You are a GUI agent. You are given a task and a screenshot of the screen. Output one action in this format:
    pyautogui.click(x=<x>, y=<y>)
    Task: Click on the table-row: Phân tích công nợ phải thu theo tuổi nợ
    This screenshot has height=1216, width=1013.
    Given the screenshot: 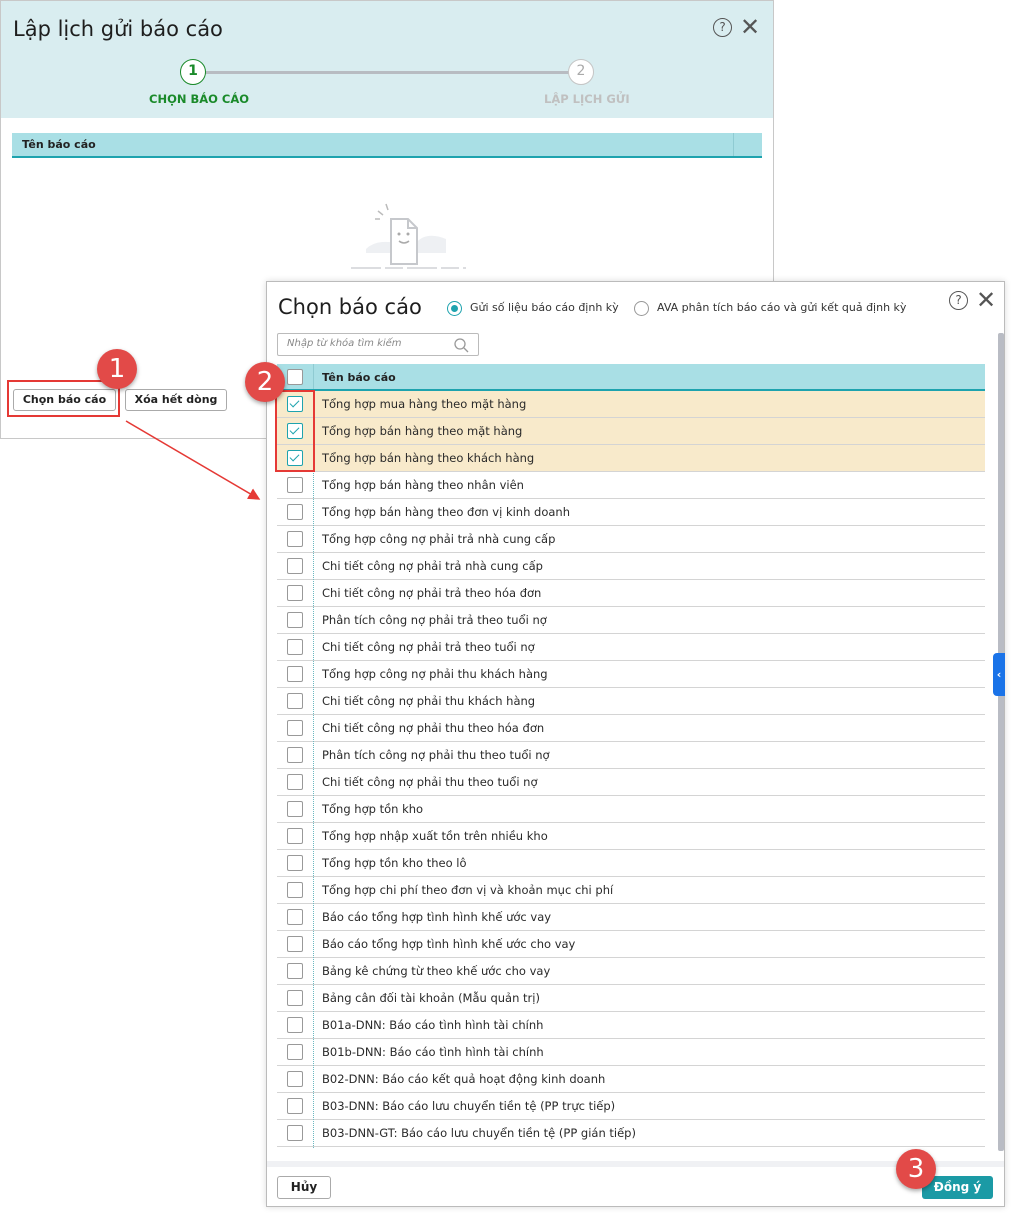 What is the action you would take?
    pyautogui.click(x=631, y=755)
    